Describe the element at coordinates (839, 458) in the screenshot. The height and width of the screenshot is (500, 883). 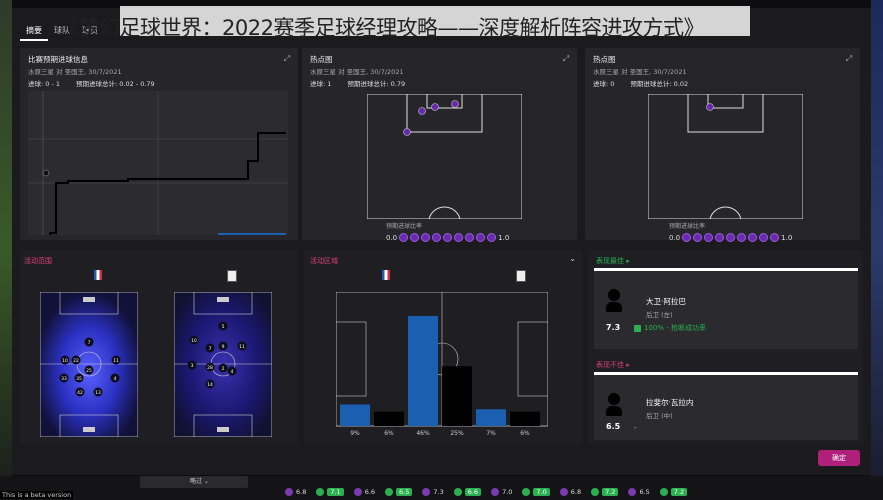
I see `confirm-button: 确定` at that location.